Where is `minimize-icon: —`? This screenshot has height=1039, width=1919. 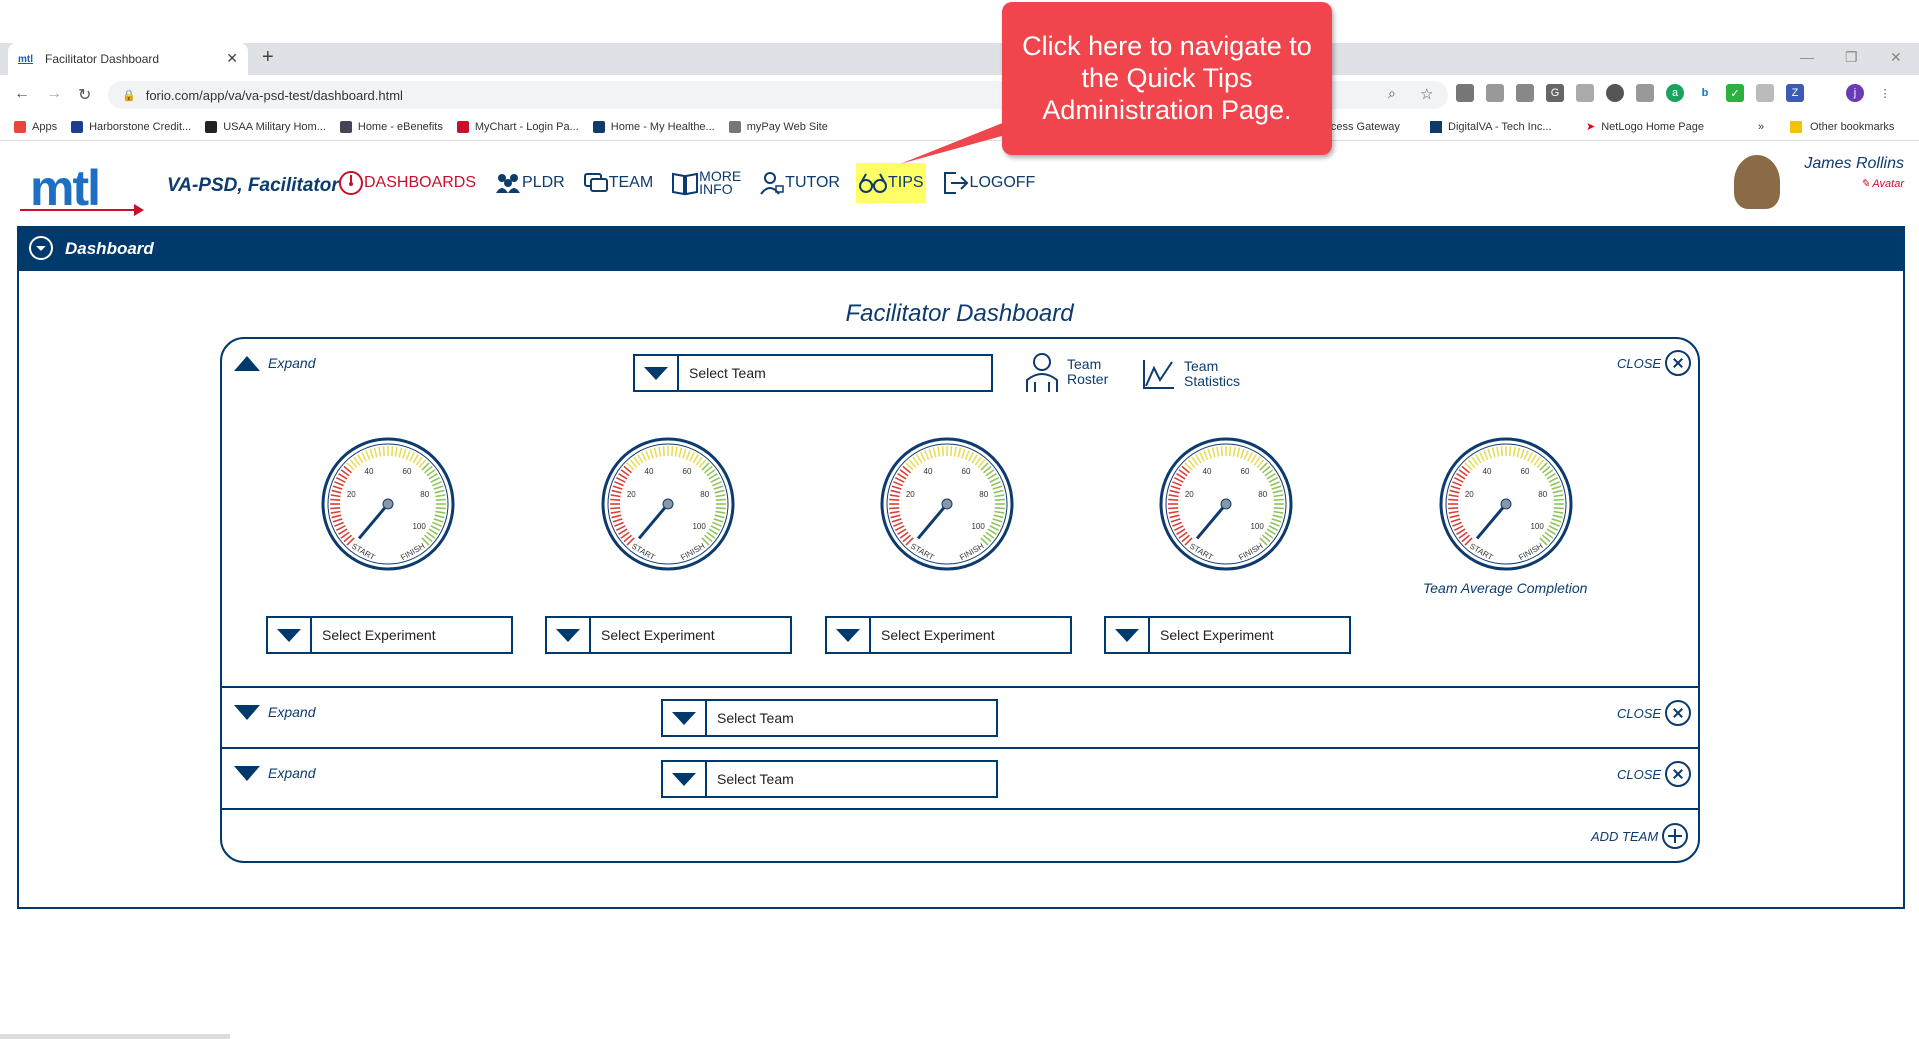
minimize-icon: — is located at coordinates (1807, 57).